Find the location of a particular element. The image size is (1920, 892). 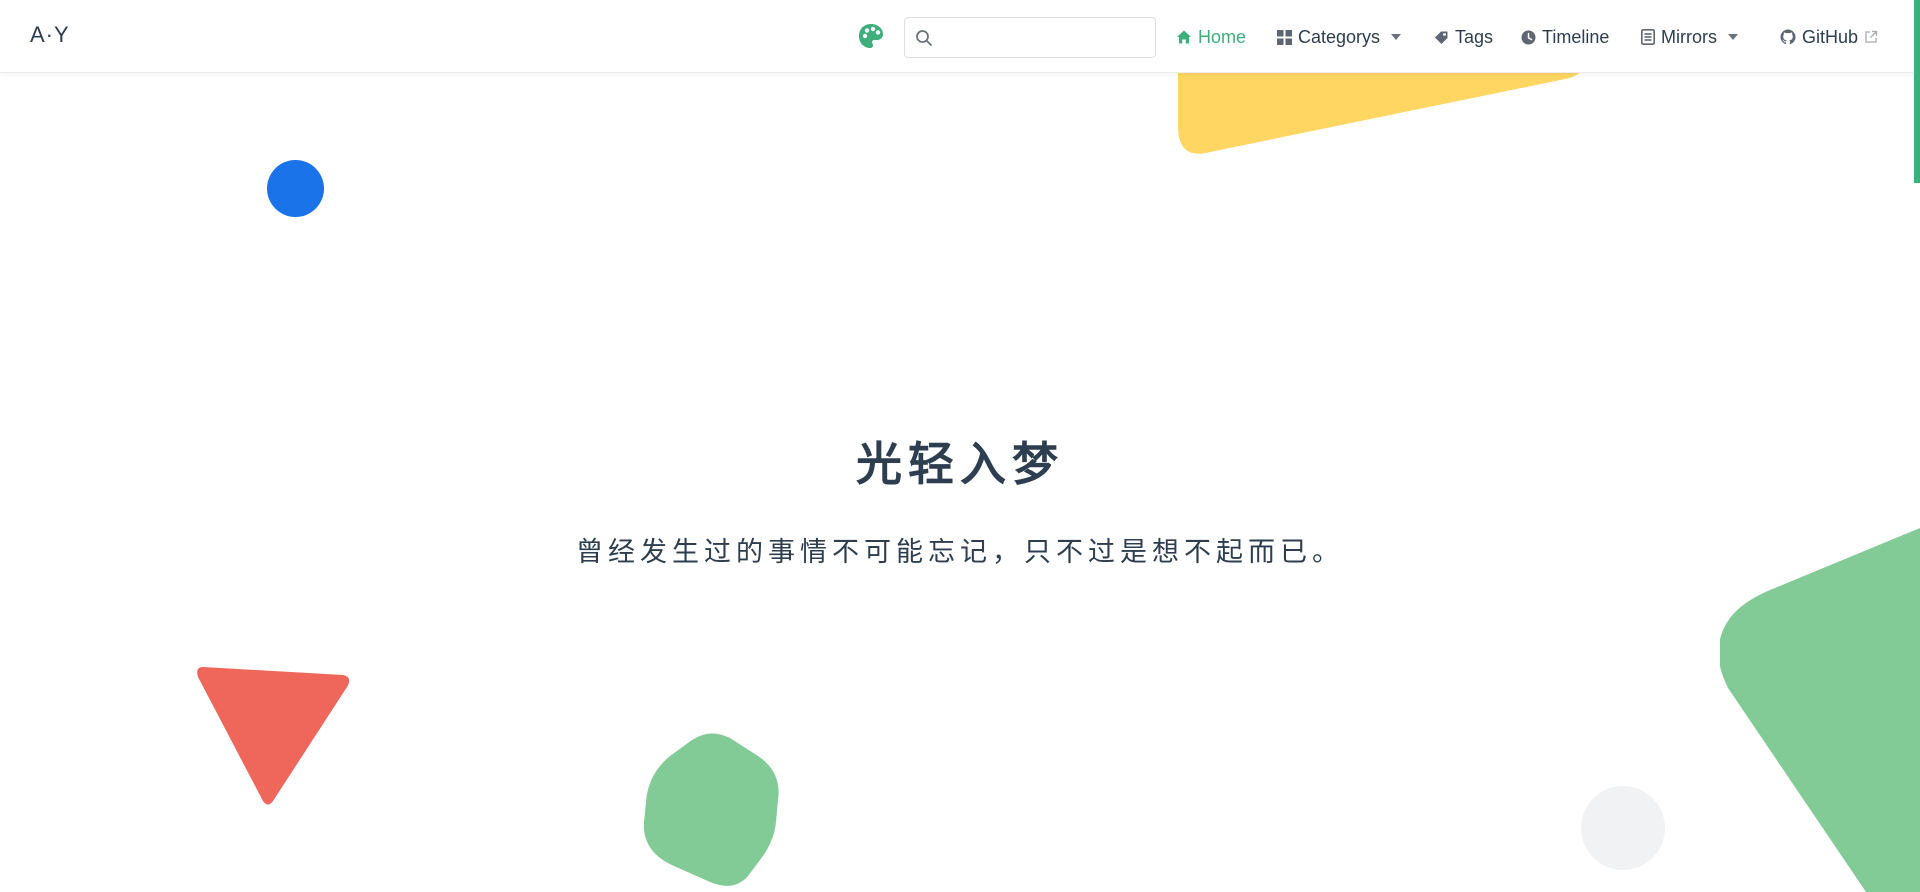

nav-tags: Tags is located at coordinates (1463, 37).